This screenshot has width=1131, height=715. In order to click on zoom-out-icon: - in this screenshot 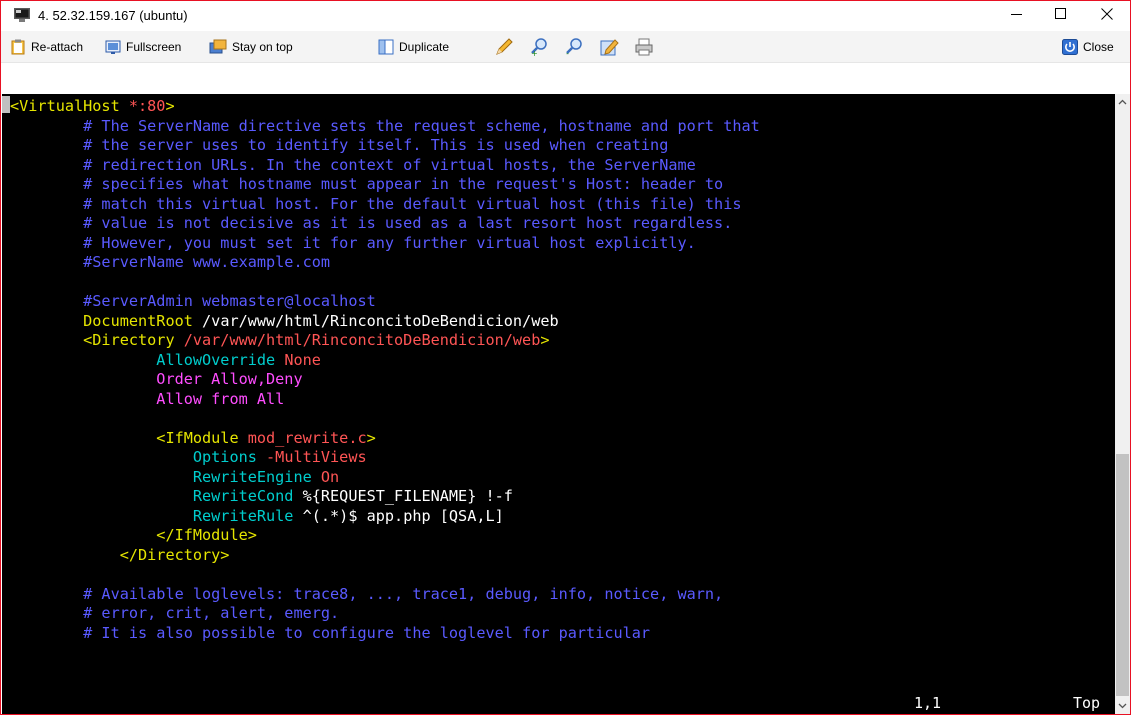, I will do `click(574, 47)`.